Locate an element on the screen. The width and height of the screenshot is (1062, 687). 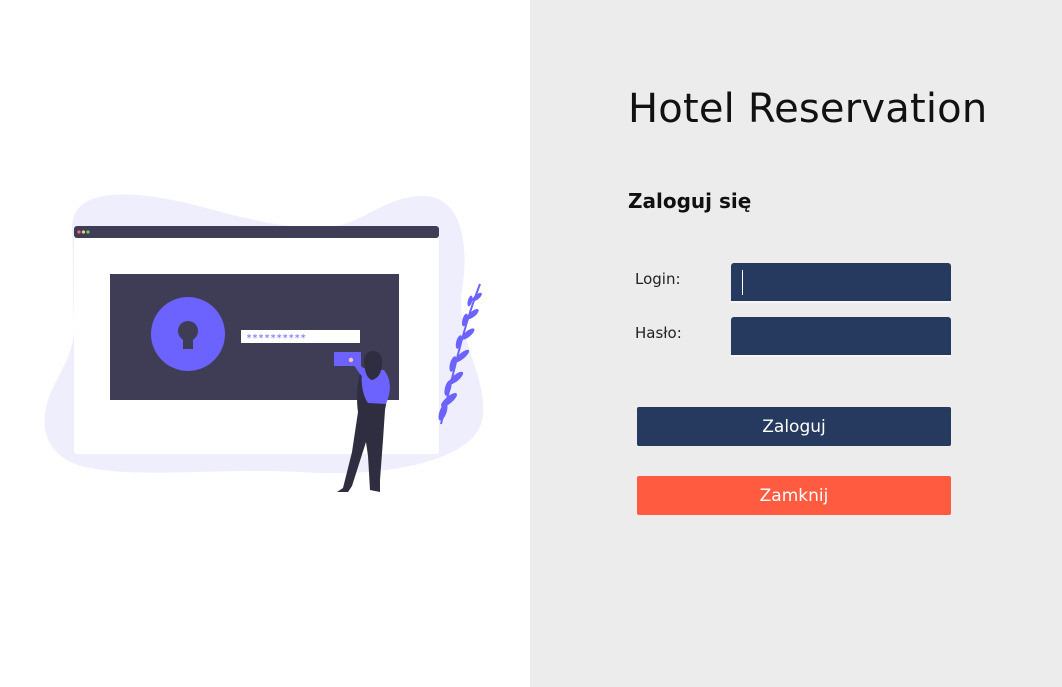
password-label: Hasło: is located at coordinates (658, 333).